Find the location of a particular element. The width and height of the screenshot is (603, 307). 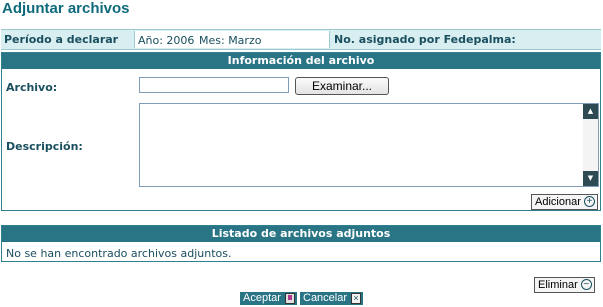

period-month: Mes: Marzo is located at coordinates (230, 40).